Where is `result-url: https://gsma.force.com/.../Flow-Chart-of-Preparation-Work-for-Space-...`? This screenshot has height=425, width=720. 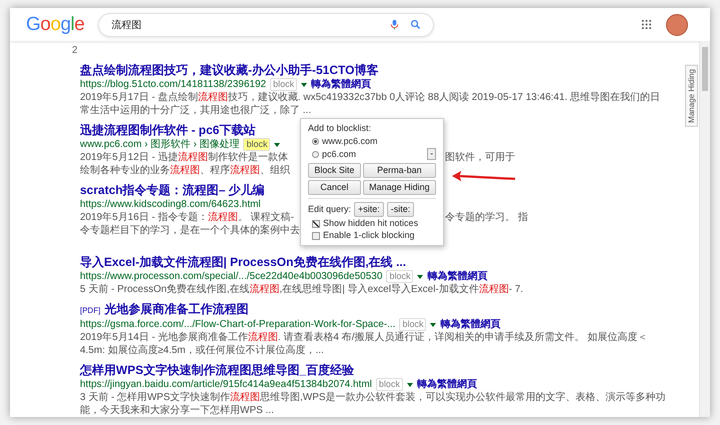 result-url: https://gsma.force.com/.../Flow-Chart-of-Preparation-Work-for-Space-... is located at coordinates (238, 324).